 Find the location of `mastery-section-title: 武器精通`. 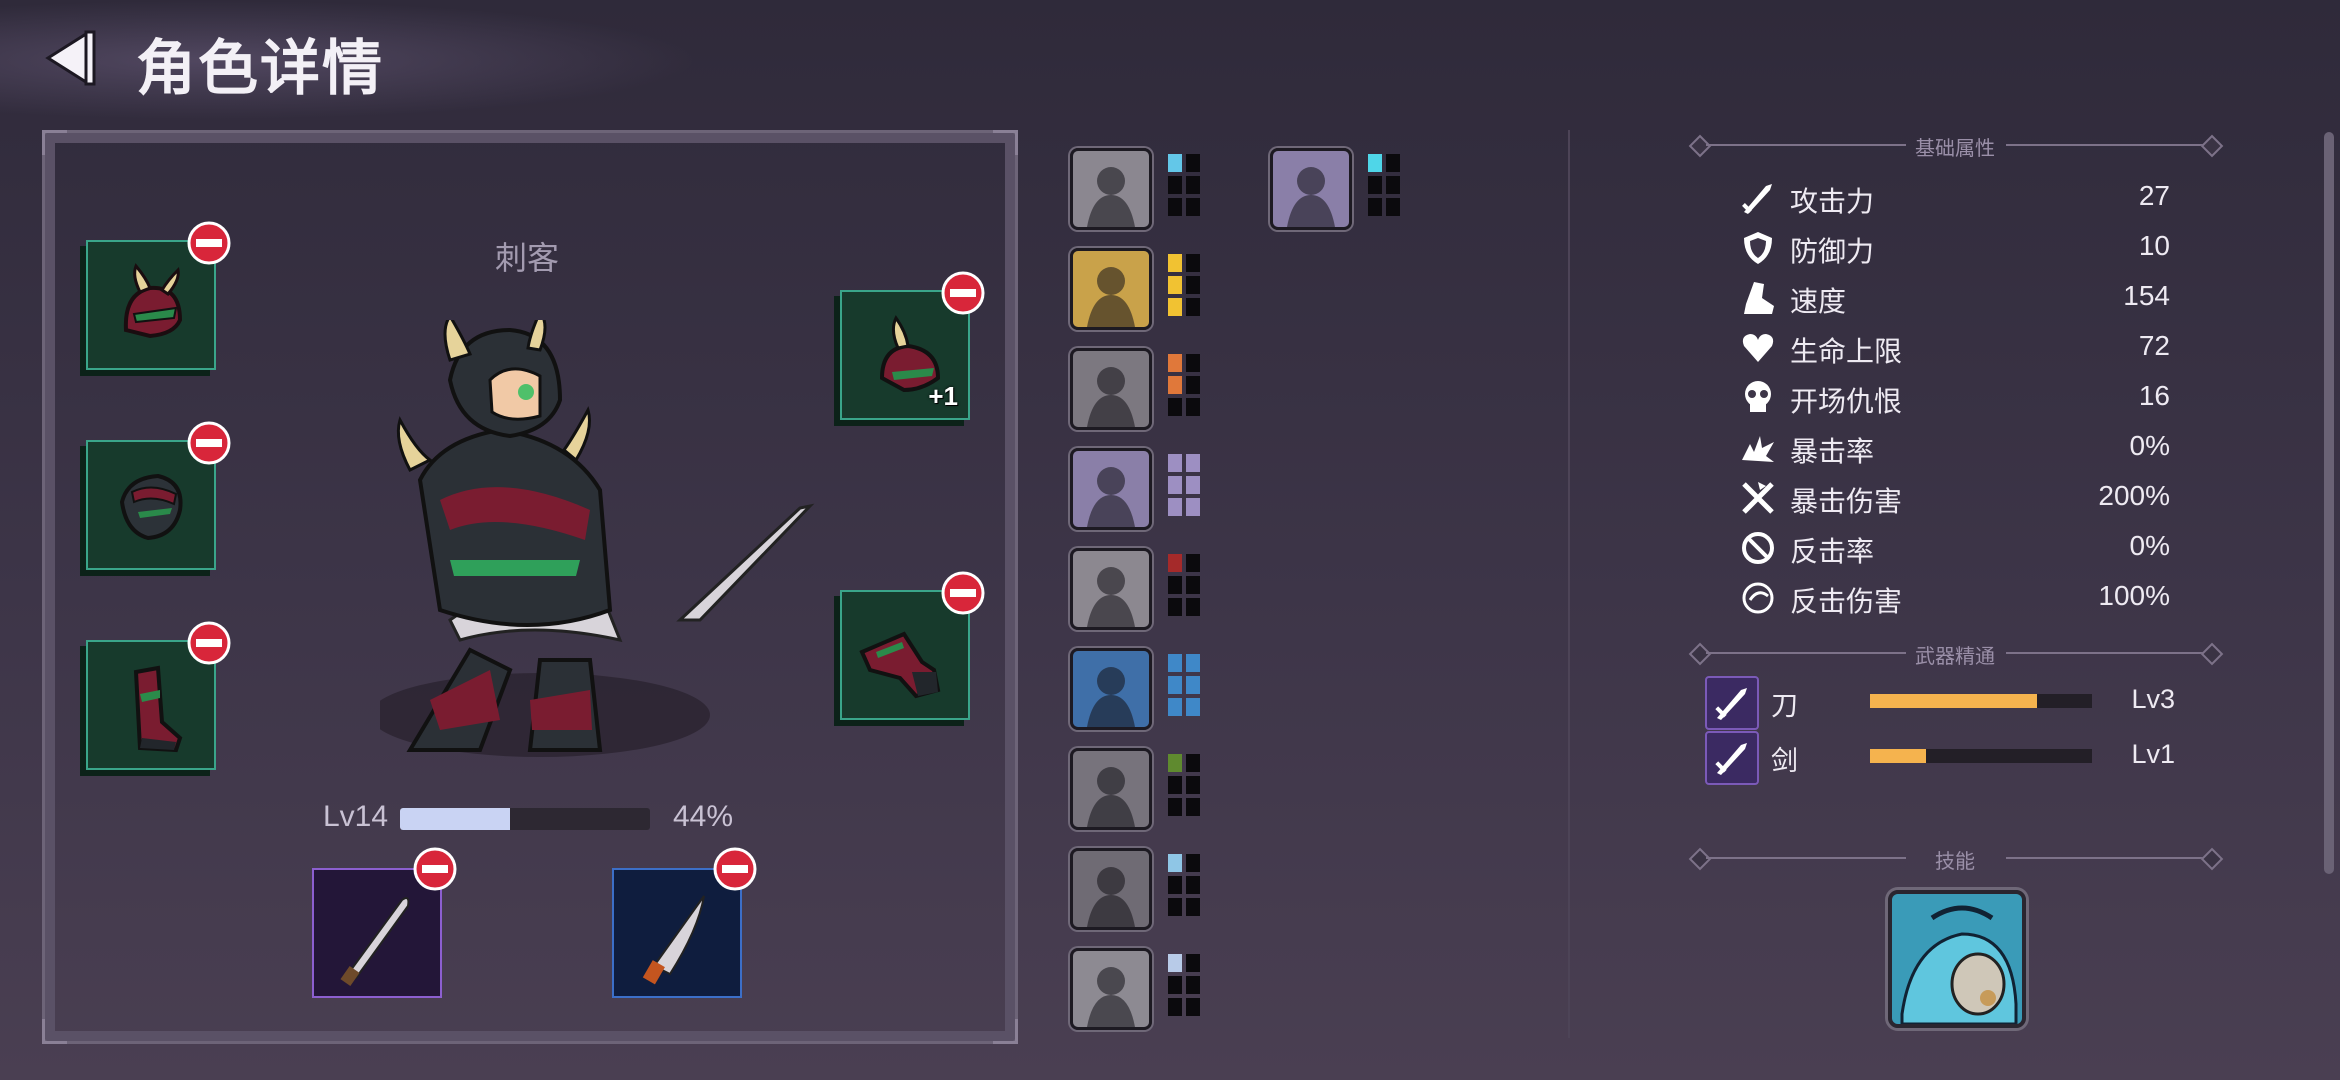

mastery-section-title: 武器精通 is located at coordinates (1955, 657).